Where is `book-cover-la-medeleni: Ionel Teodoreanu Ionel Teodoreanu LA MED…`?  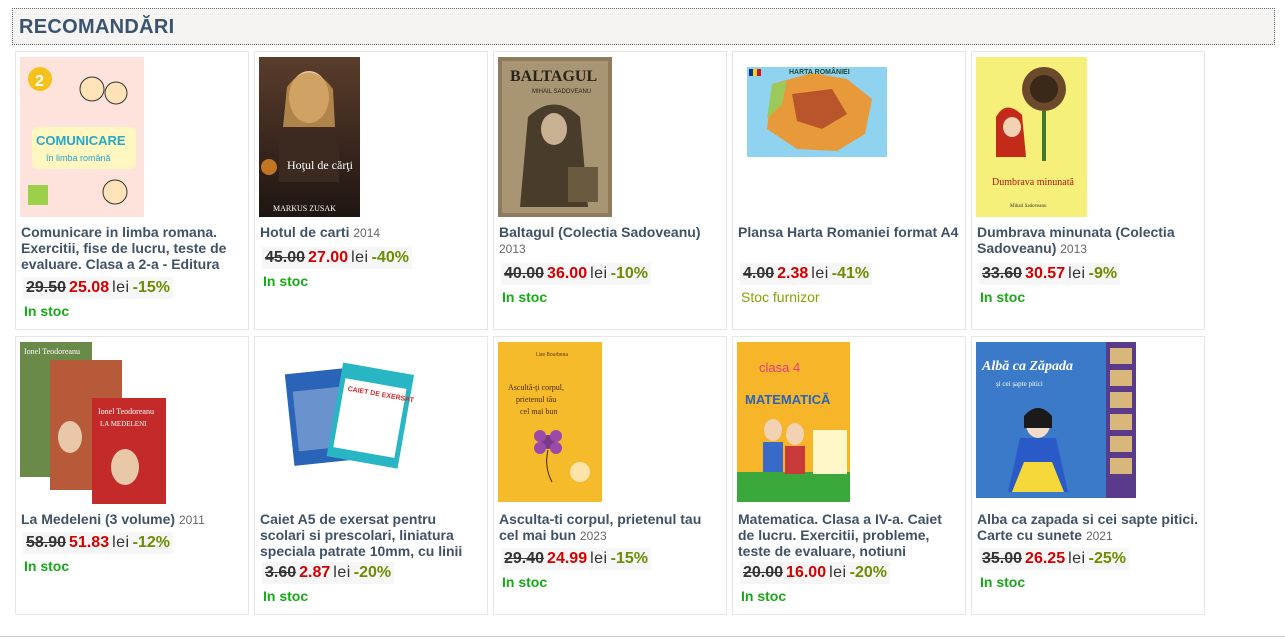
book-cover-la-medeleni: Ionel Teodoreanu Ionel Teodoreanu LA MED… is located at coordinates (93, 423).